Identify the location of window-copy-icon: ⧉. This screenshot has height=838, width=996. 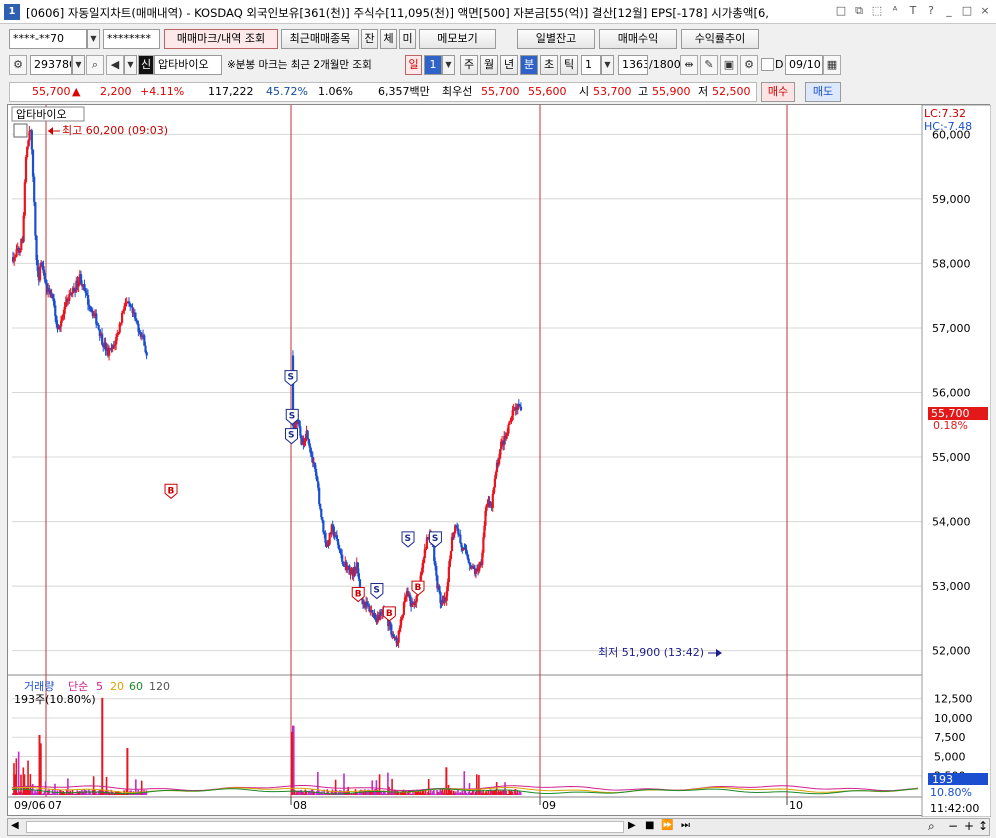
(859, 11).